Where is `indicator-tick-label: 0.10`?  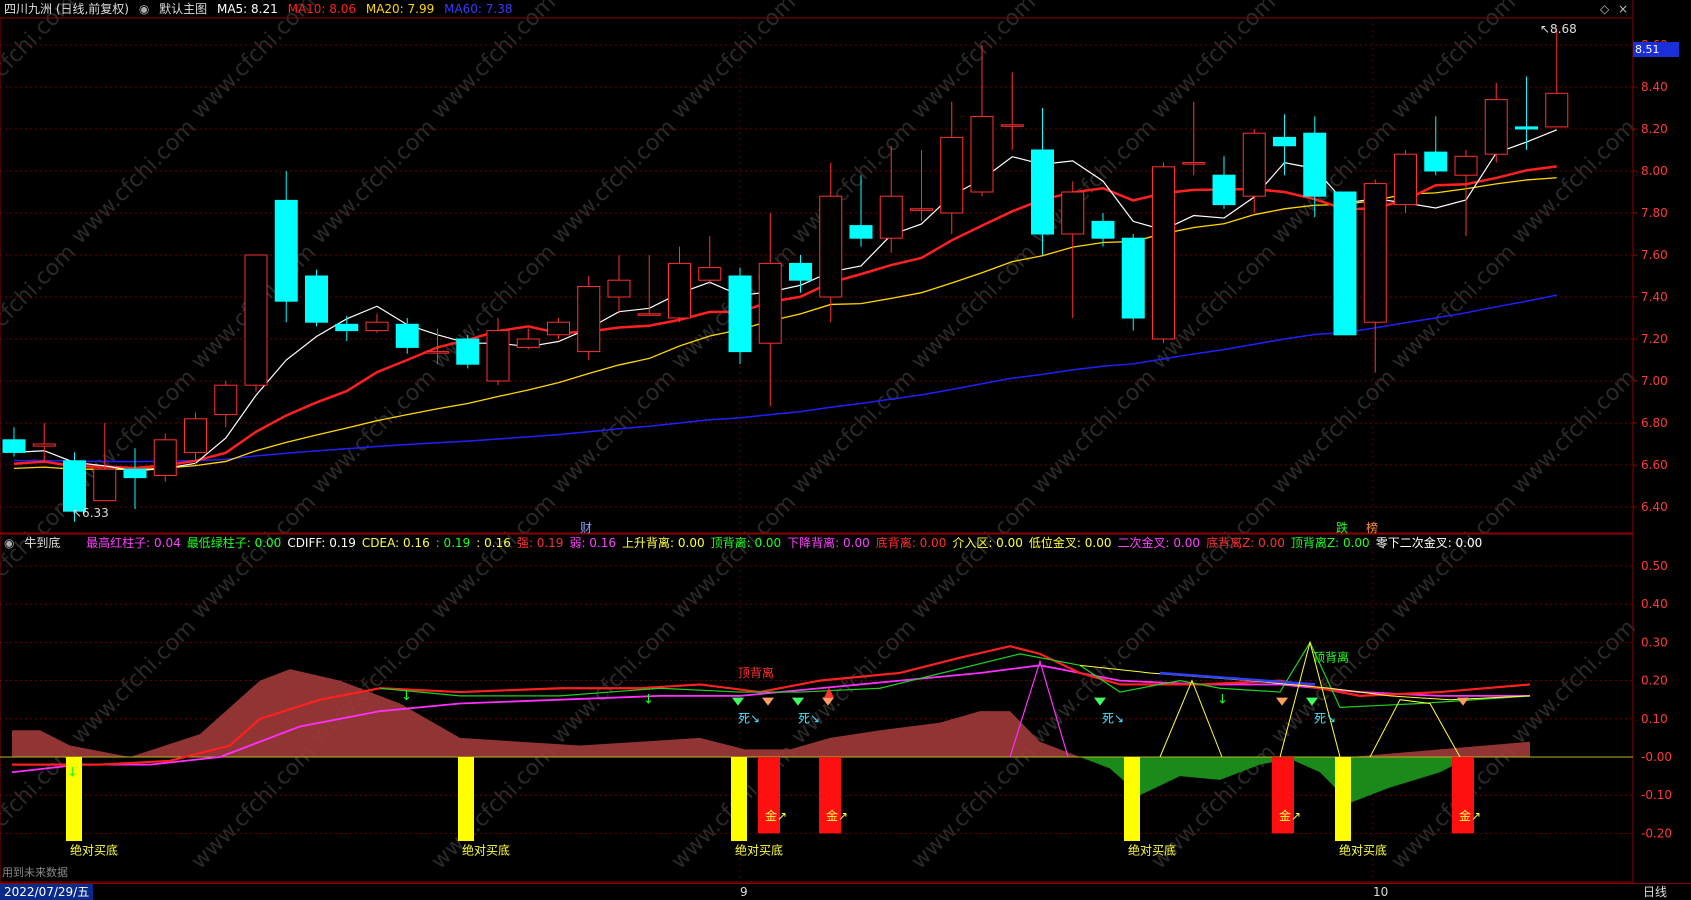
indicator-tick-label: 0.10 is located at coordinates (1654, 719).